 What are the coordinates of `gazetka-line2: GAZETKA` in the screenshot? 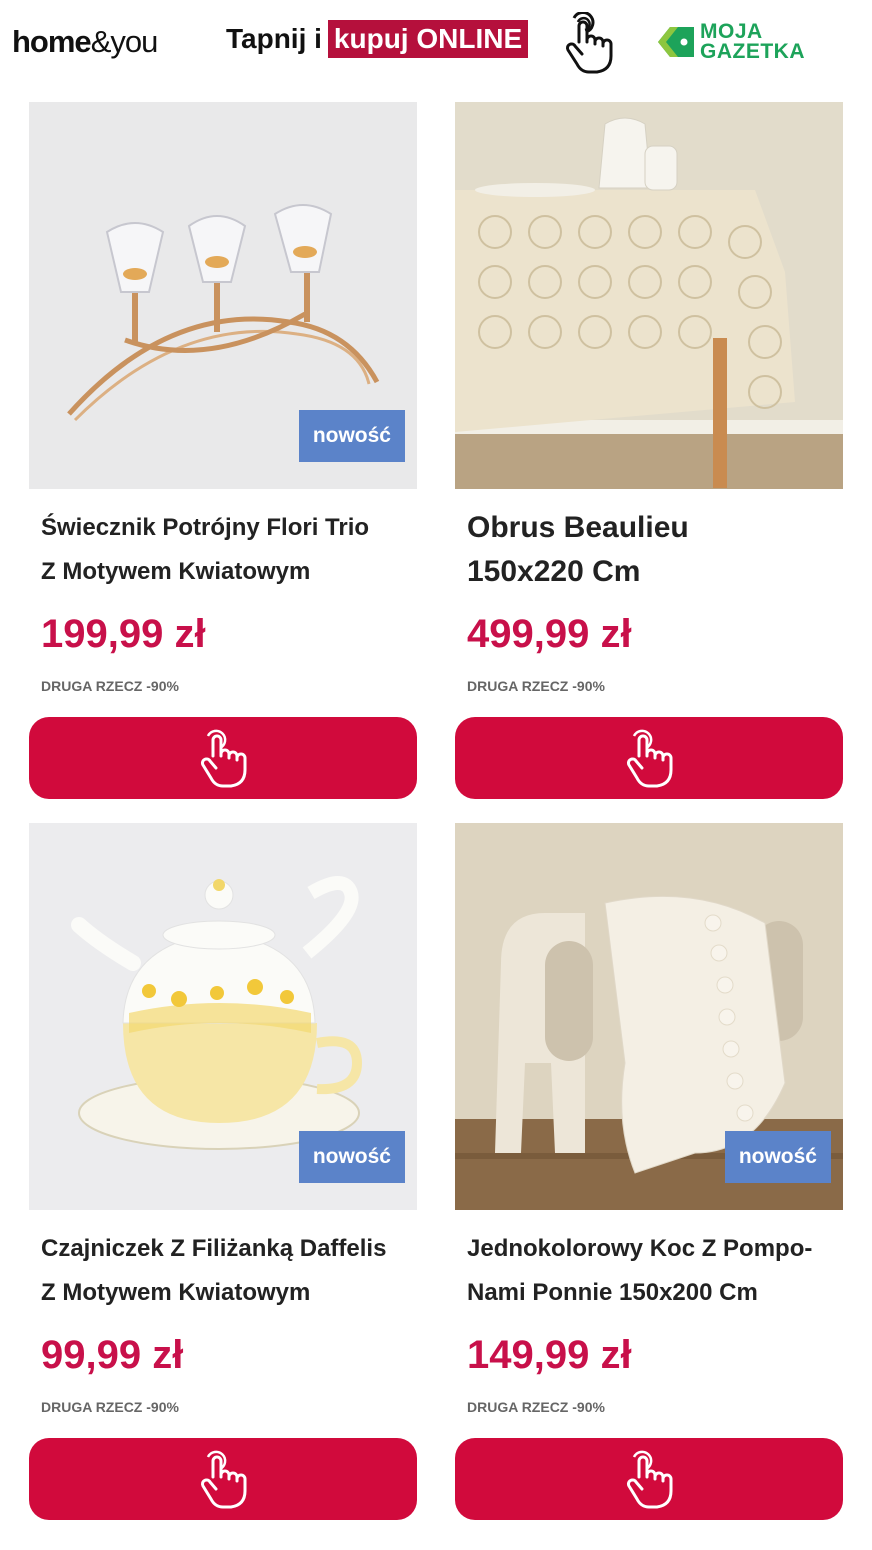 It's located at (752, 51).